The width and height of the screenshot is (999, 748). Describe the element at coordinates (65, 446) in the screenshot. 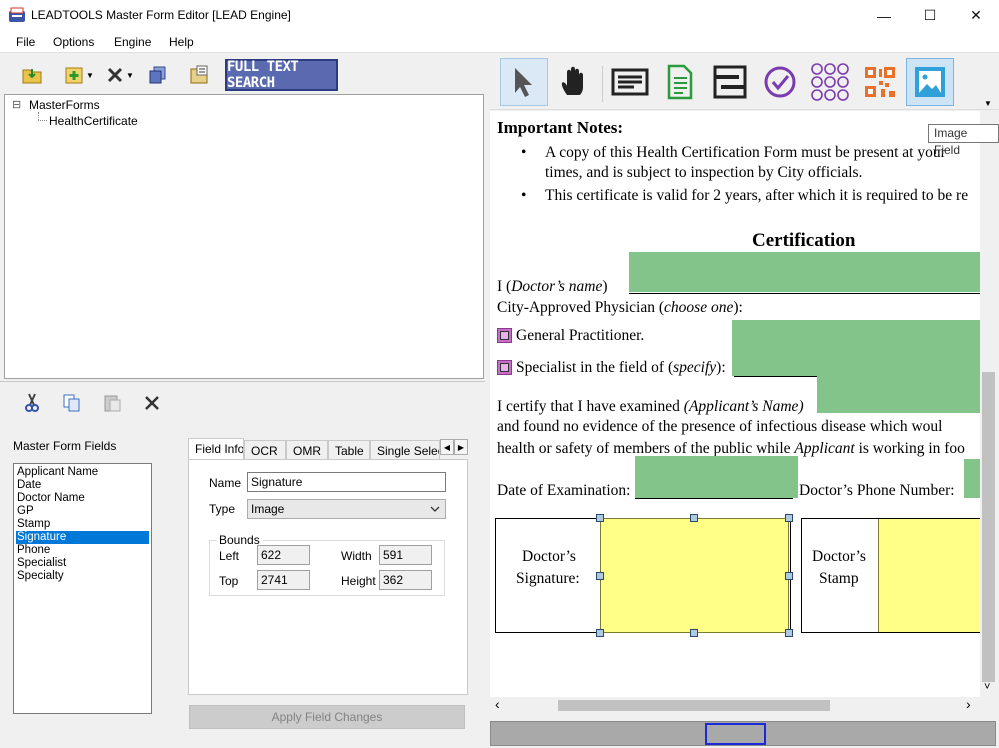

I see `fields-list-label: Master Form Fields` at that location.